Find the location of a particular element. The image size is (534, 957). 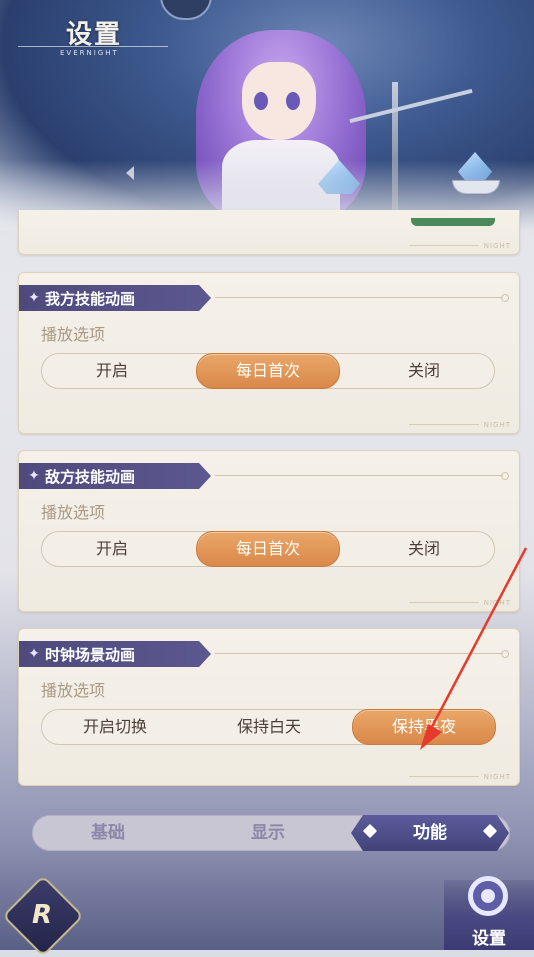

title-subtitle-text: EVERNIGHT is located at coordinates (89, 53).